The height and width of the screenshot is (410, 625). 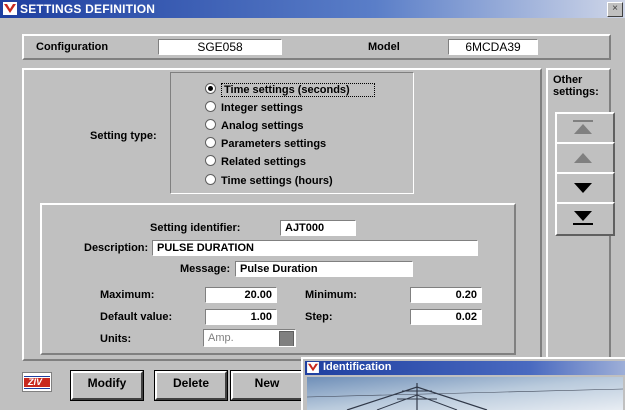 I want to click on dropdown-arrow-icon, so click(x=286, y=338).